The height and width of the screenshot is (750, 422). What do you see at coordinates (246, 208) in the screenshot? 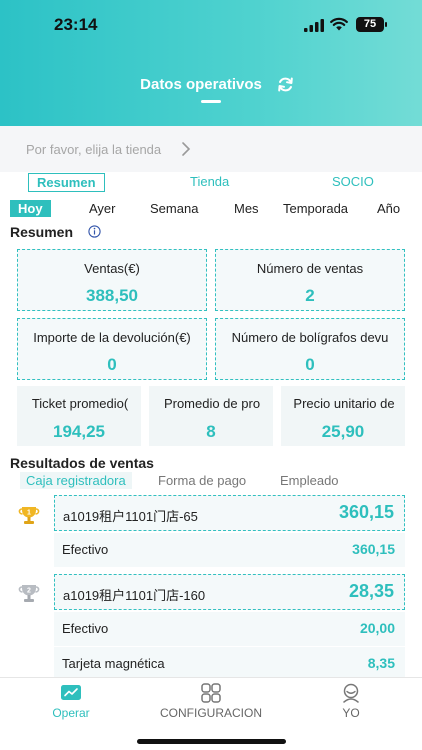
I see `tab-mes: Mes` at bounding box center [246, 208].